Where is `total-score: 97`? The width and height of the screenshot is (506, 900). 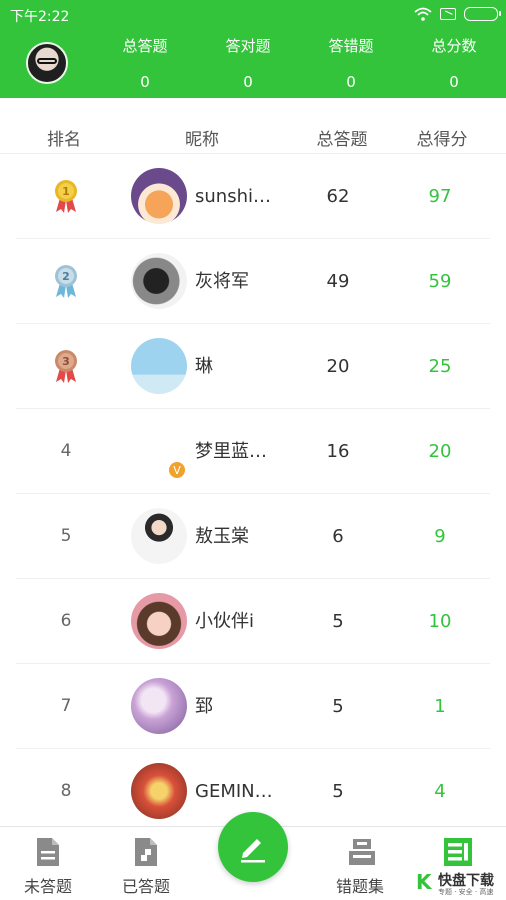
total-score: 97 is located at coordinates (440, 196).